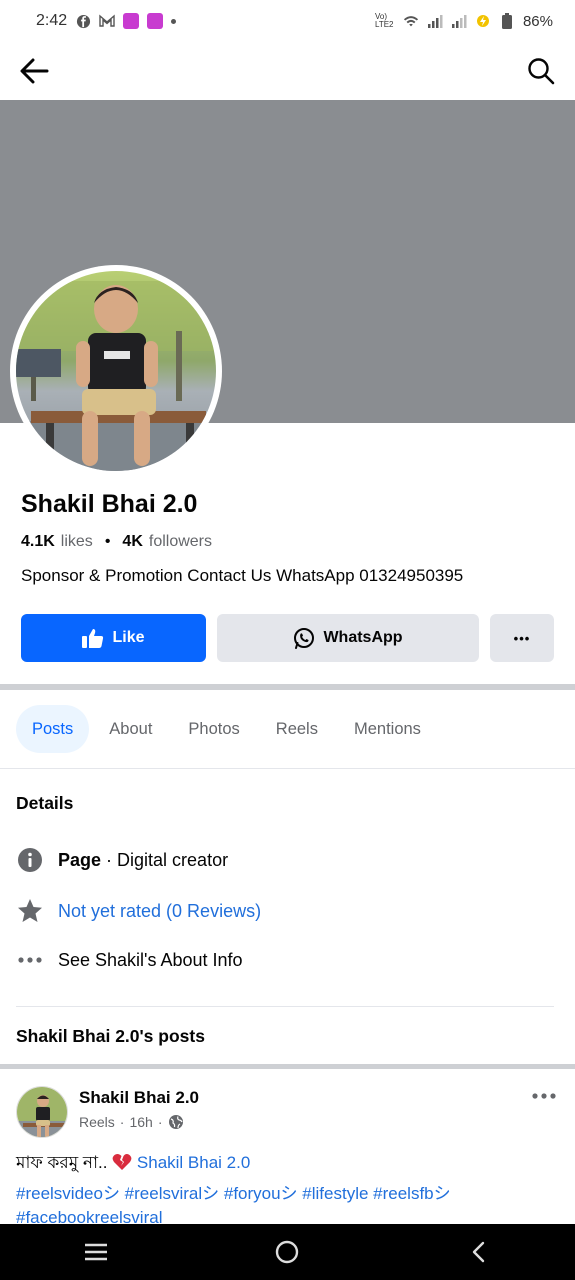 The width and height of the screenshot is (575, 1280). What do you see at coordinates (93, 638) in the screenshot?
I see `thumbs-up-icon` at bounding box center [93, 638].